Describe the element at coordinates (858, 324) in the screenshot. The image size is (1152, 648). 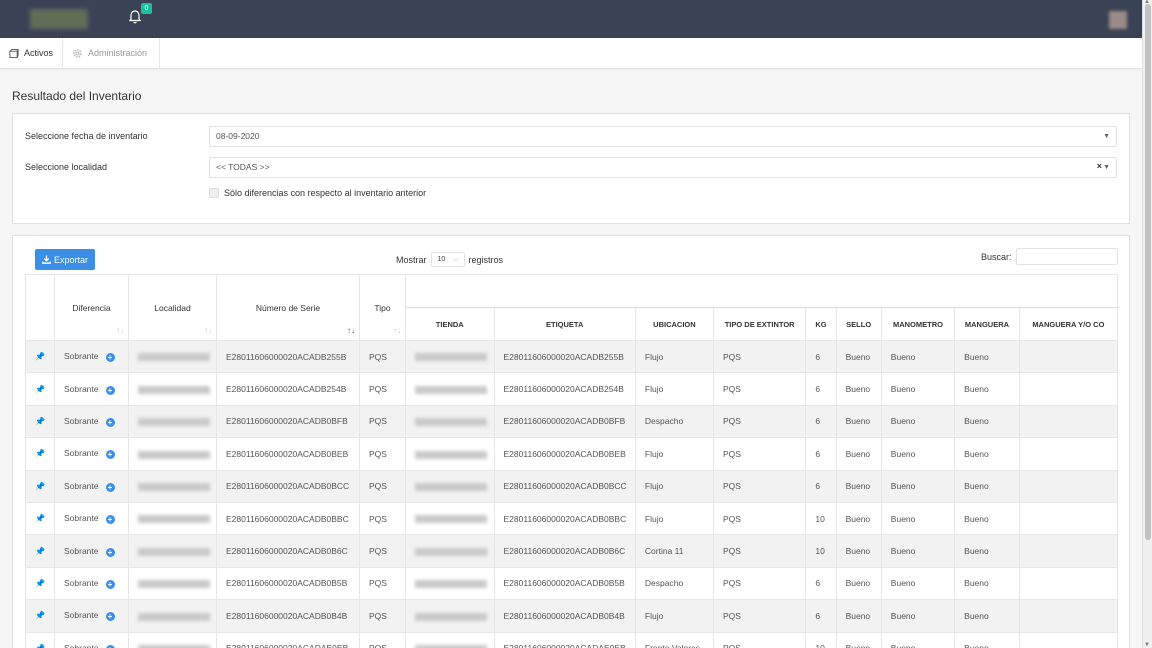
I see `column-header-sello: SELLO` at that location.